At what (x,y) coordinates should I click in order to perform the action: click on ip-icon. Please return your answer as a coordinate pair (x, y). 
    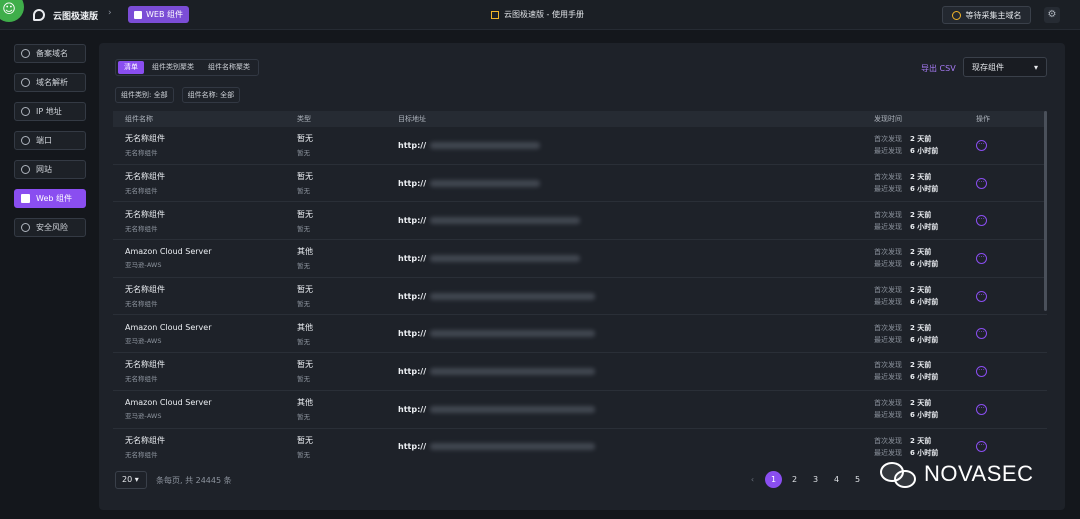
    Looking at the image, I should click on (25, 111).